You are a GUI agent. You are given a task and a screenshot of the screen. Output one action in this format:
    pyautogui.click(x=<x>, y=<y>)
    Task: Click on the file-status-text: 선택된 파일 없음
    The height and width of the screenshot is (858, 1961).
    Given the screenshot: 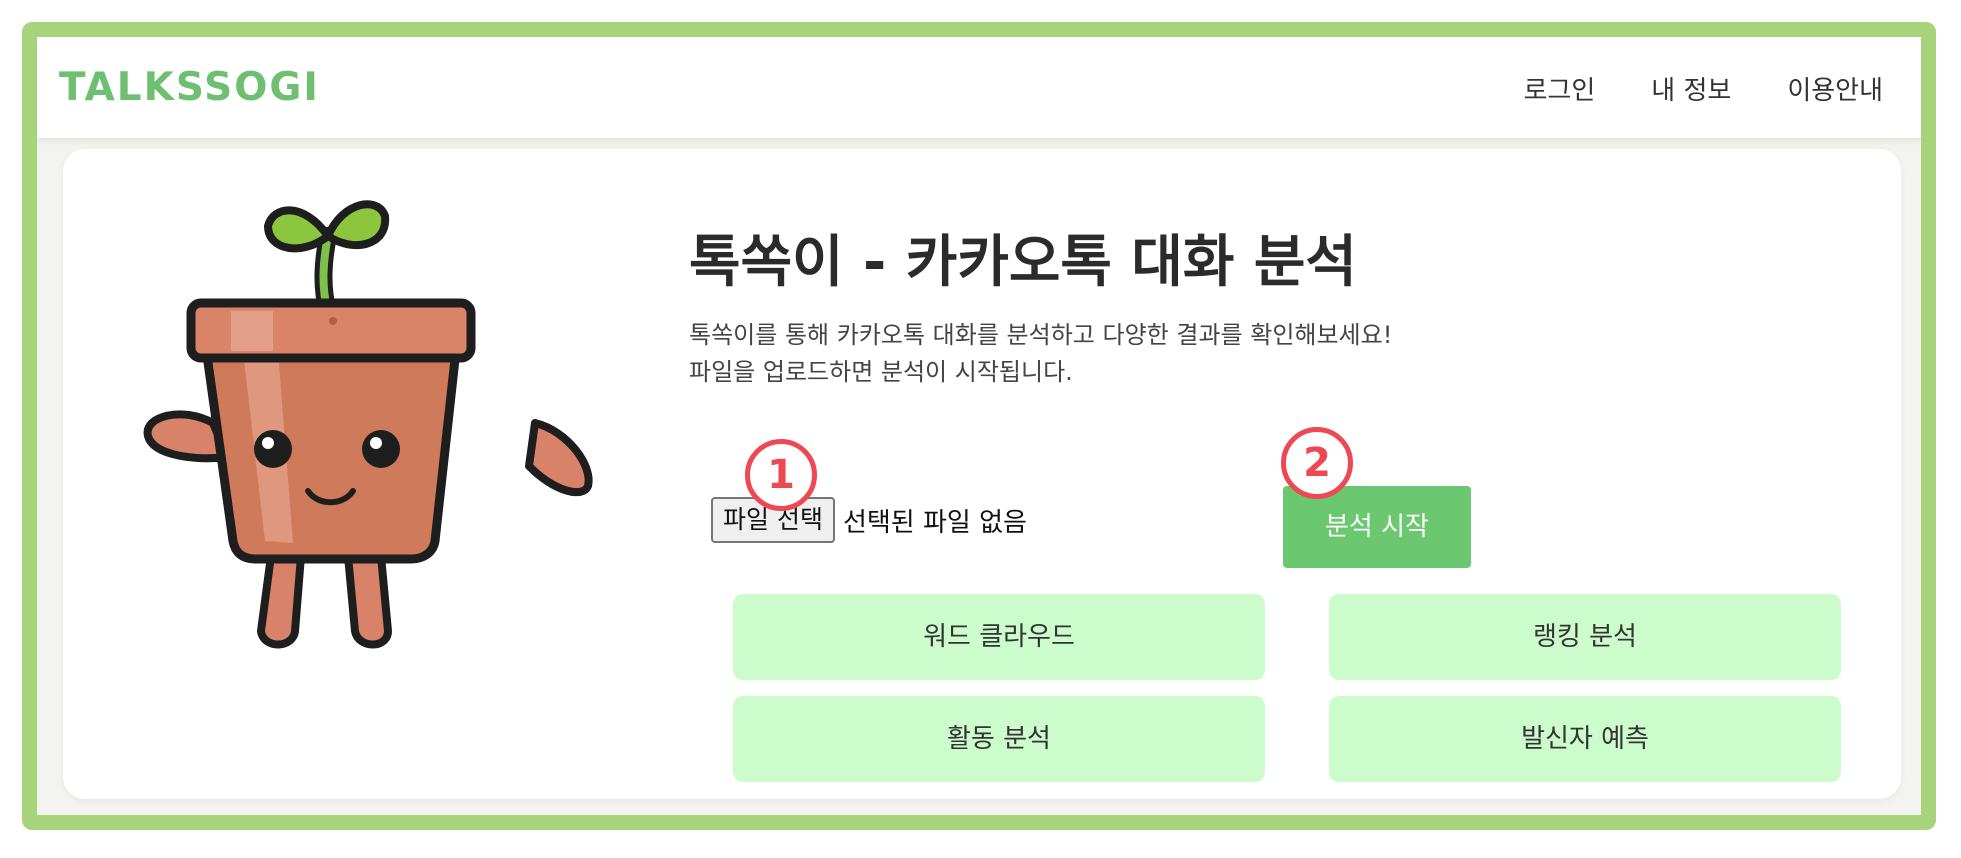 What is the action you would take?
    pyautogui.click(x=934, y=522)
    